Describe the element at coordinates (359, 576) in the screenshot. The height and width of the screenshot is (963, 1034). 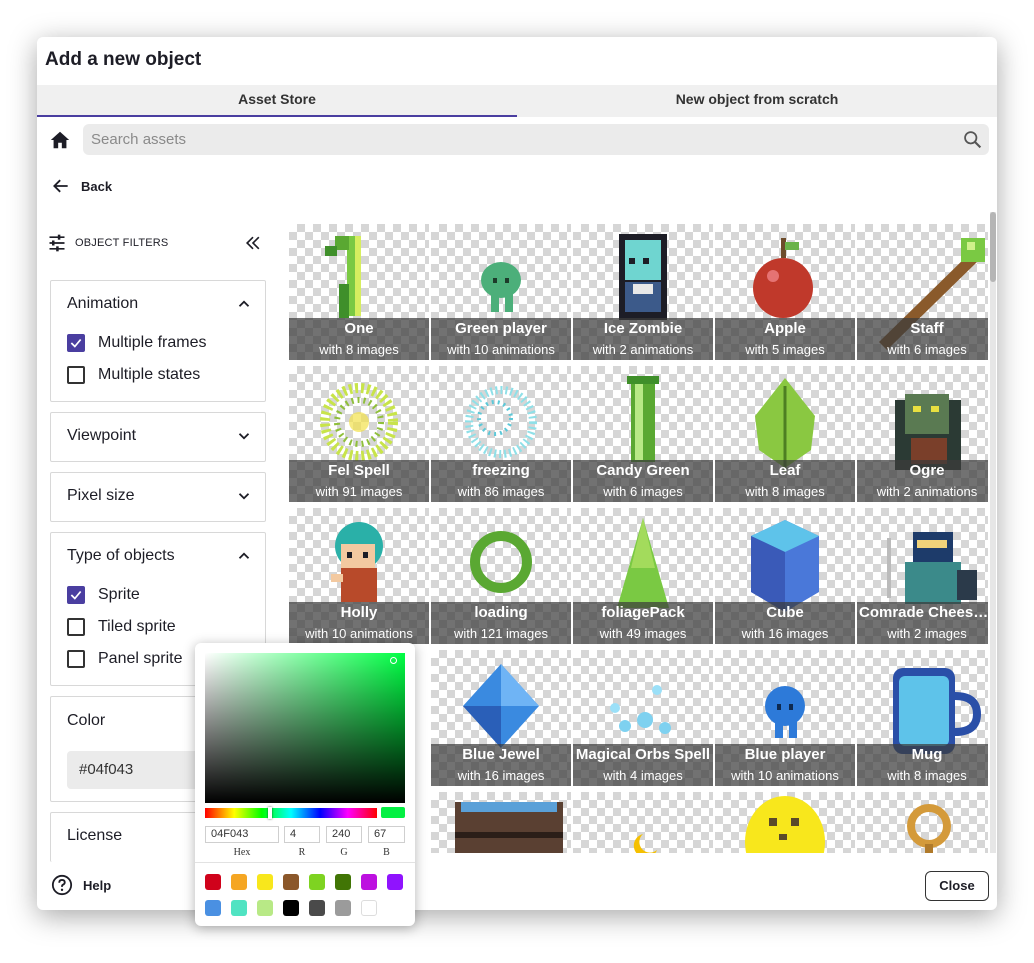
I see `asset-card: Holly with 10 animations` at that location.